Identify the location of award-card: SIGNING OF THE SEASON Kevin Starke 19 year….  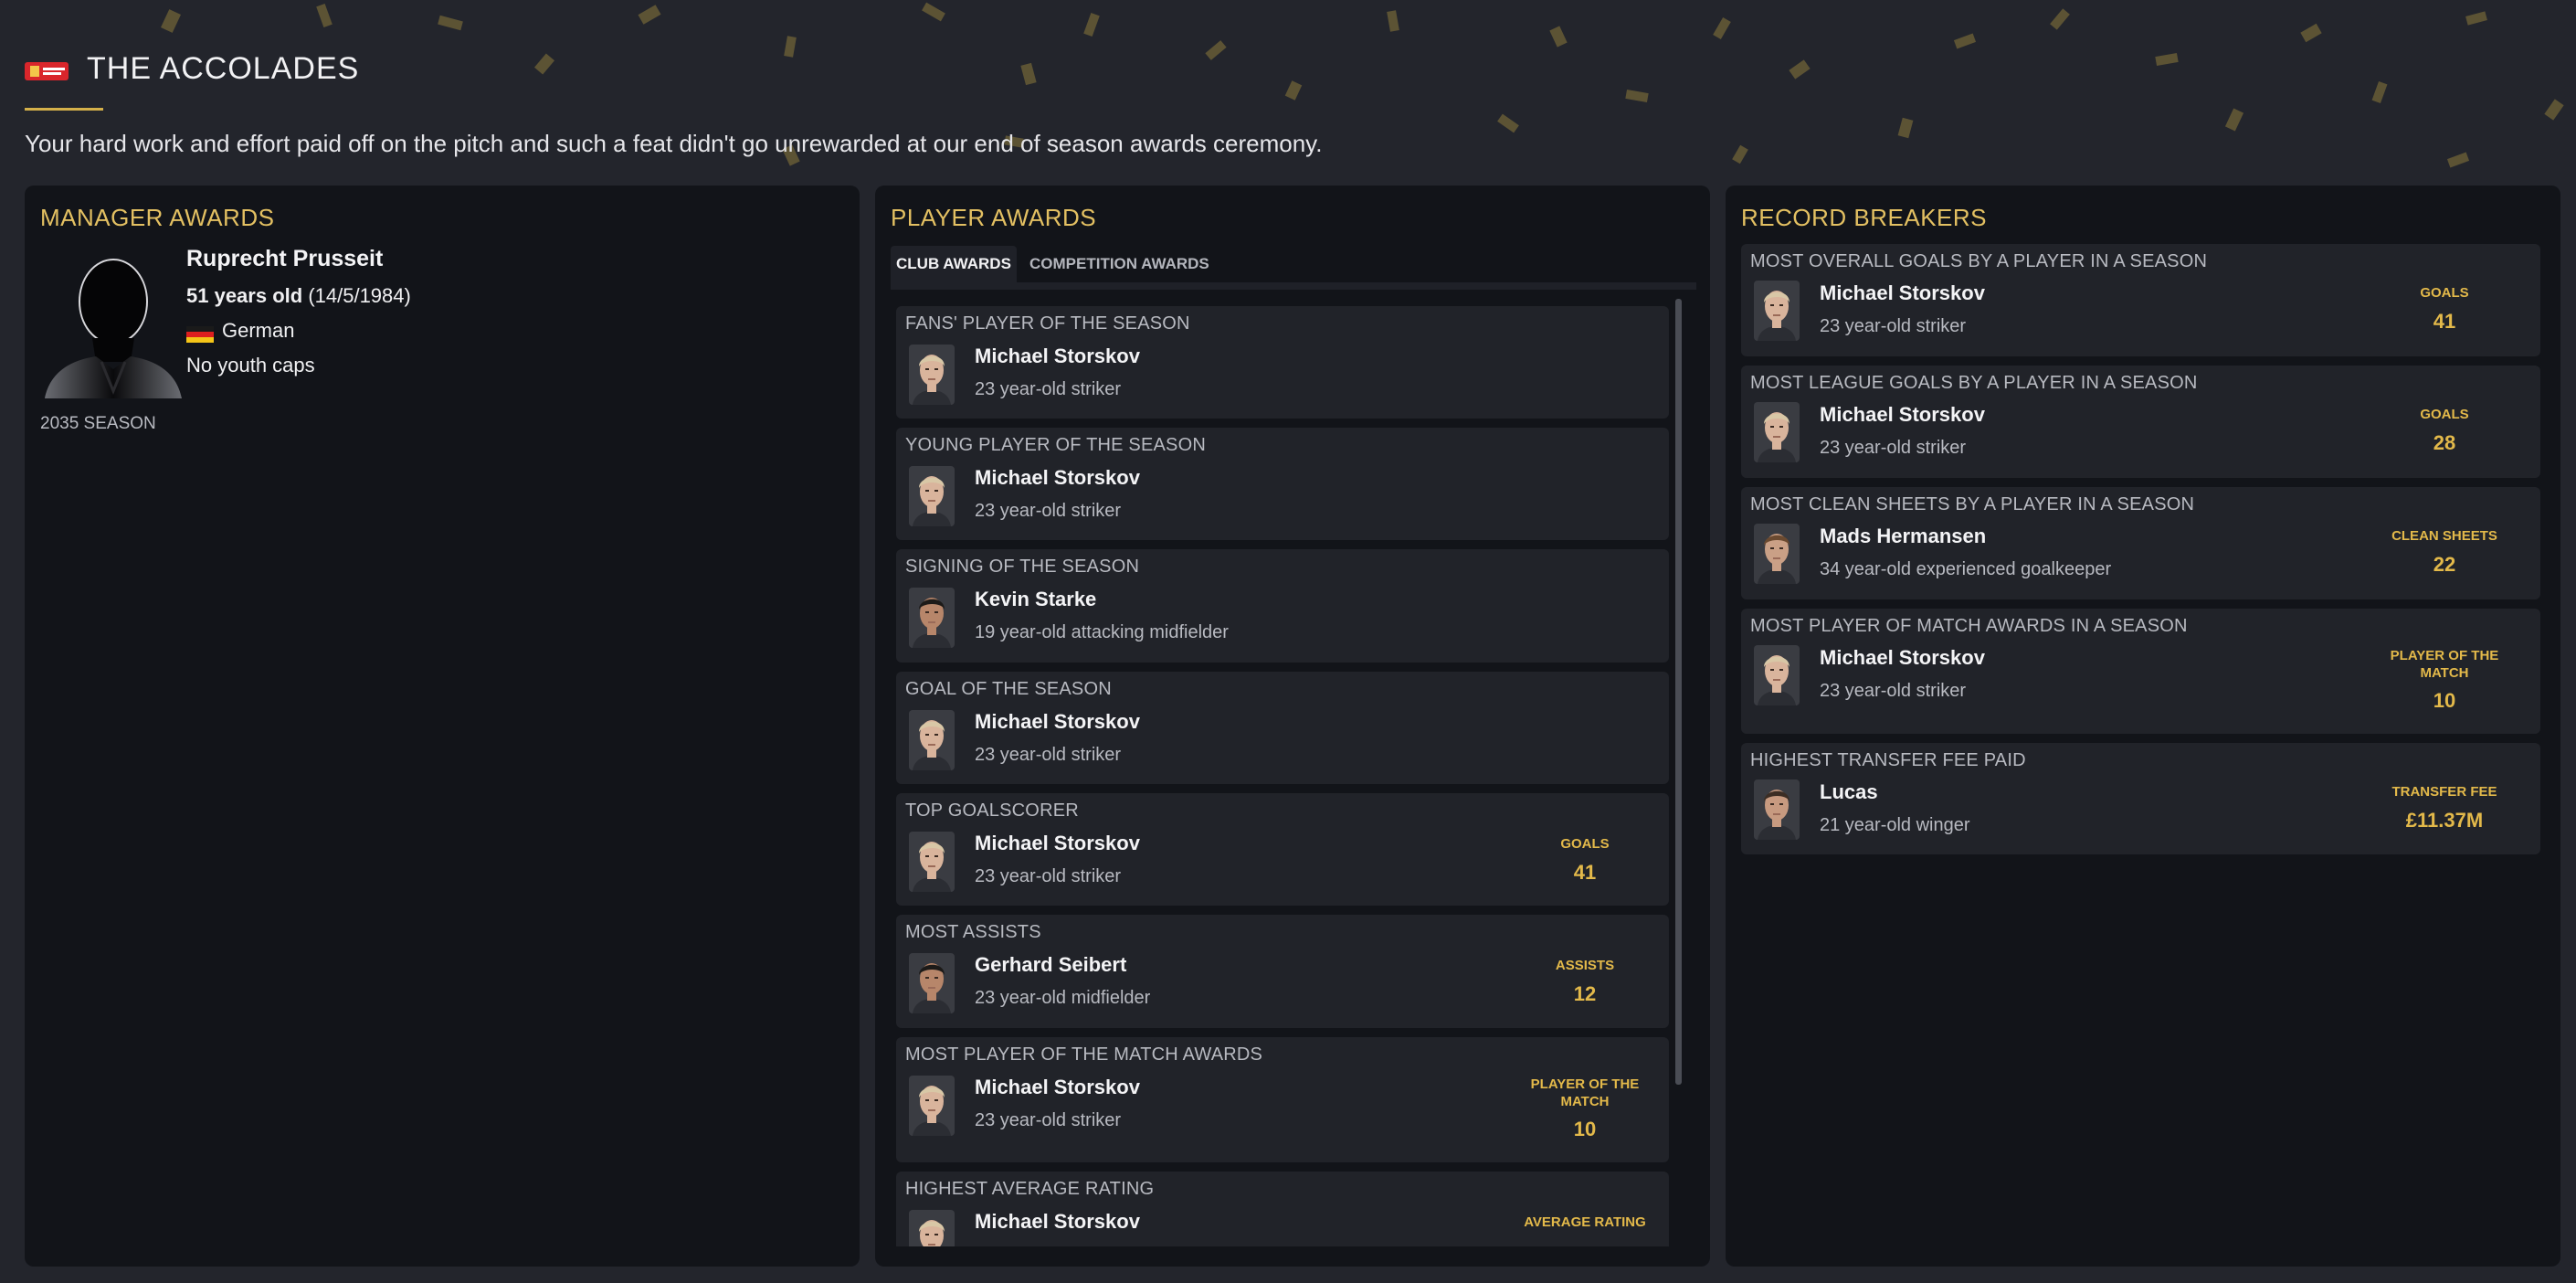
(1282, 606).